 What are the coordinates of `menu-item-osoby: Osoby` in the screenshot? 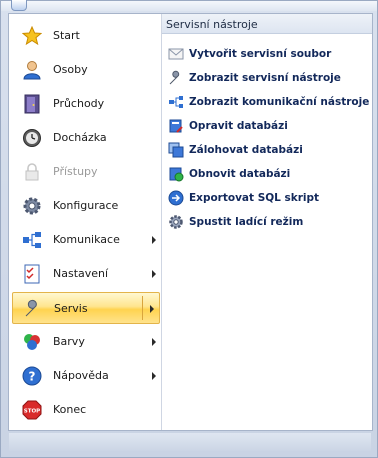 It's located at (86, 70).